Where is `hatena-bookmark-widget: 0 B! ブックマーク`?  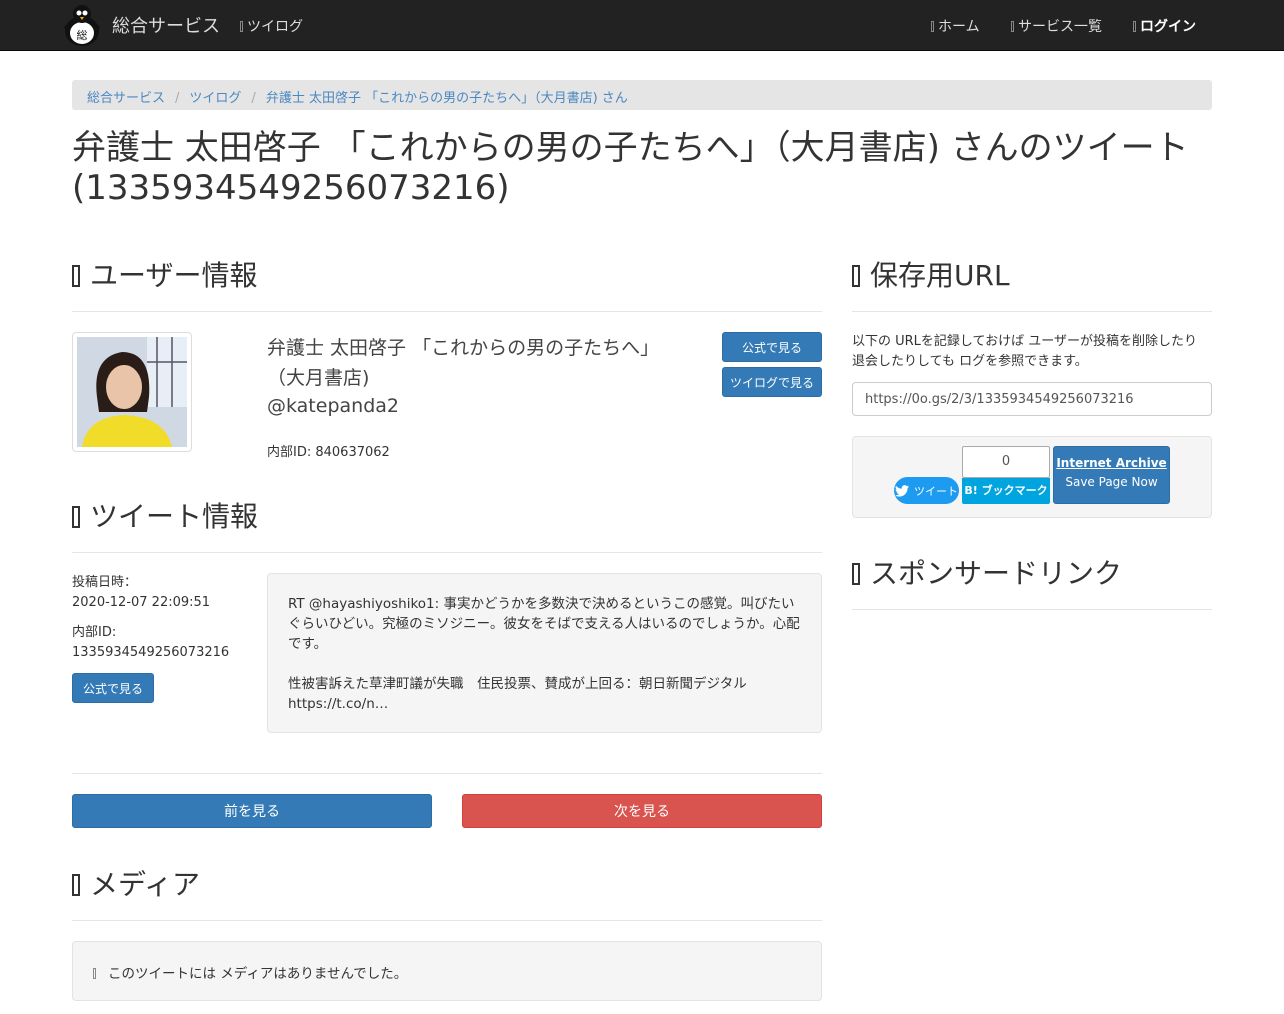 hatena-bookmark-widget: 0 B! ブックマーク is located at coordinates (1006, 475).